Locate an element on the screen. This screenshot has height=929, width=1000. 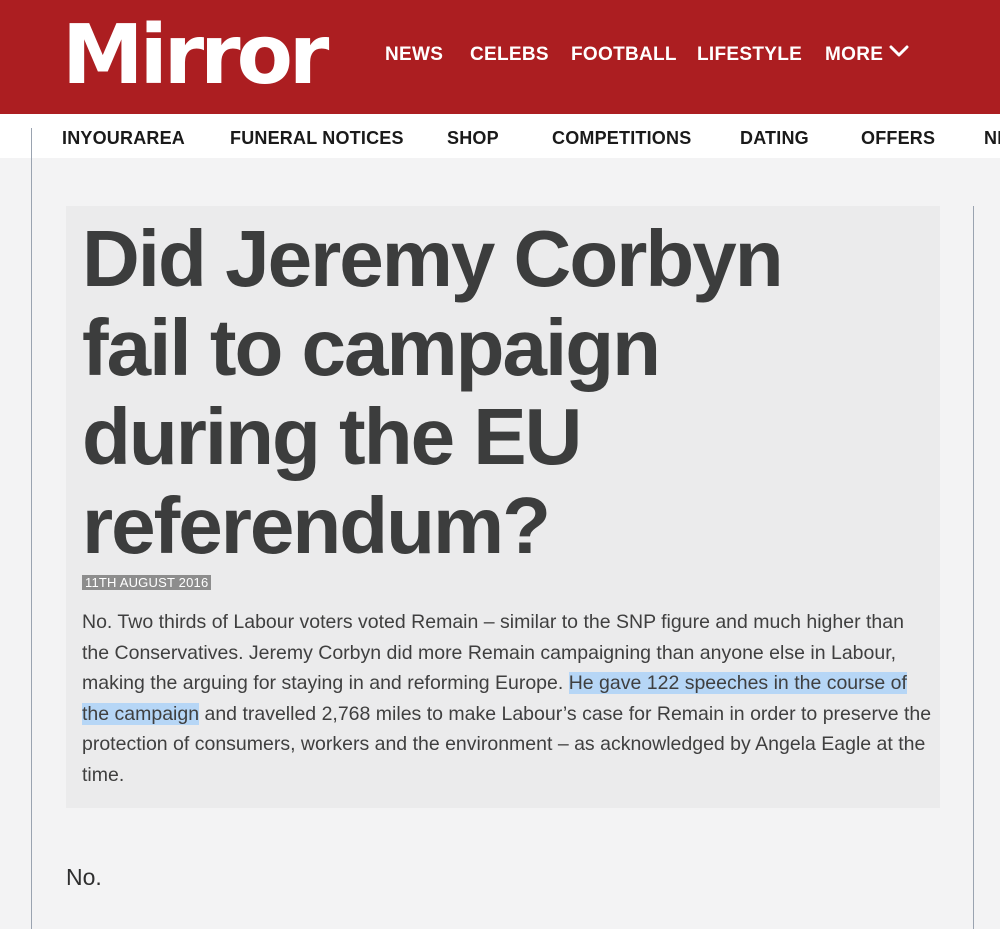
subnav-funeral-notices: FUNERAL NOTICES is located at coordinates (317, 138).